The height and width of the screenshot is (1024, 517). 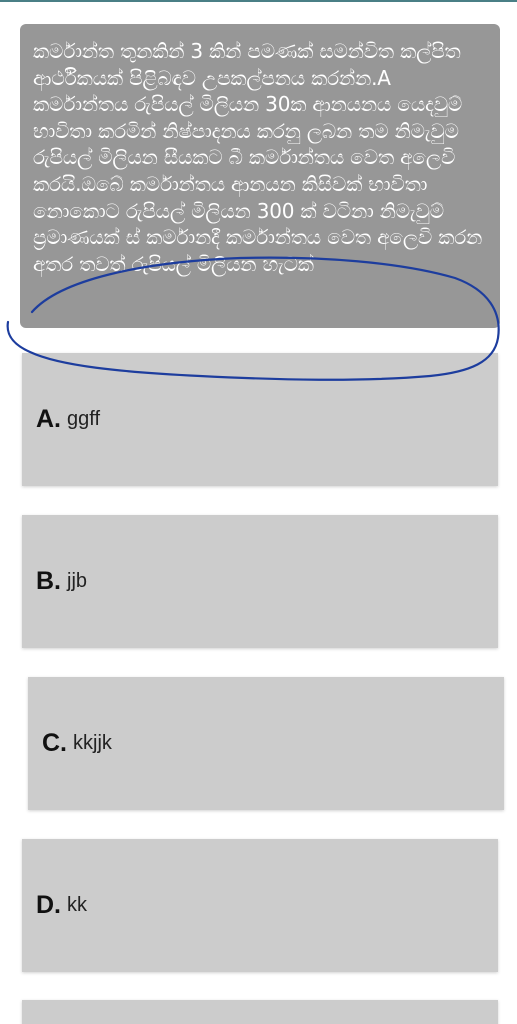 What do you see at coordinates (260, 419) in the screenshot?
I see `option-a: A. ggff` at bounding box center [260, 419].